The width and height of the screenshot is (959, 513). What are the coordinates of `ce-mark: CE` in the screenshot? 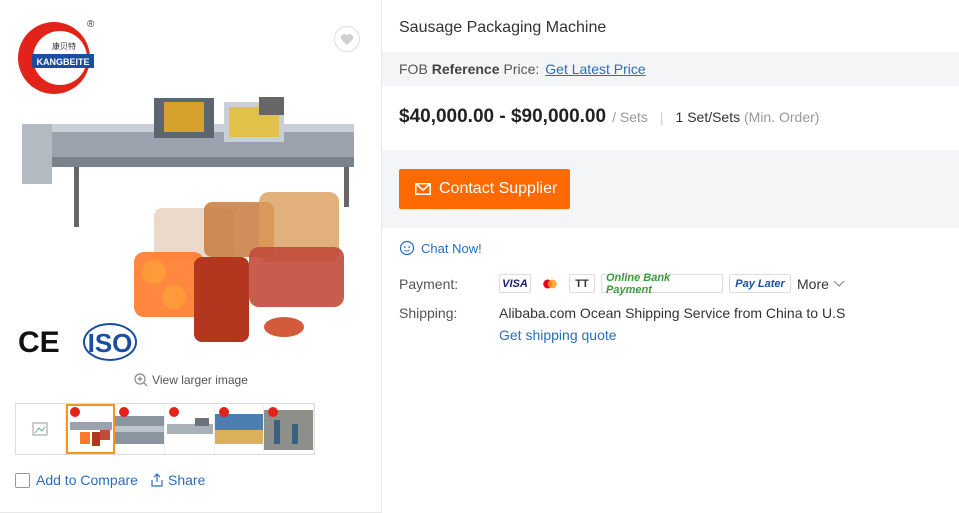 It's located at (39, 342).